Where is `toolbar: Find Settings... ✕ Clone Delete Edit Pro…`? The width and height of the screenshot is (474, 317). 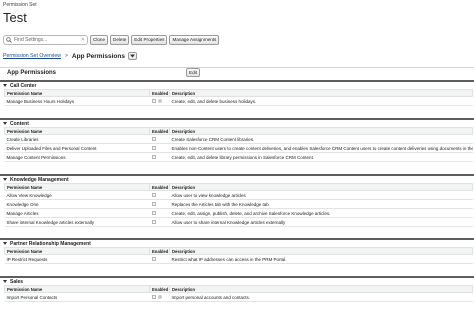
toolbar: Find Settings... ✕ Clone Delete Edit Pro… is located at coordinates (111, 39).